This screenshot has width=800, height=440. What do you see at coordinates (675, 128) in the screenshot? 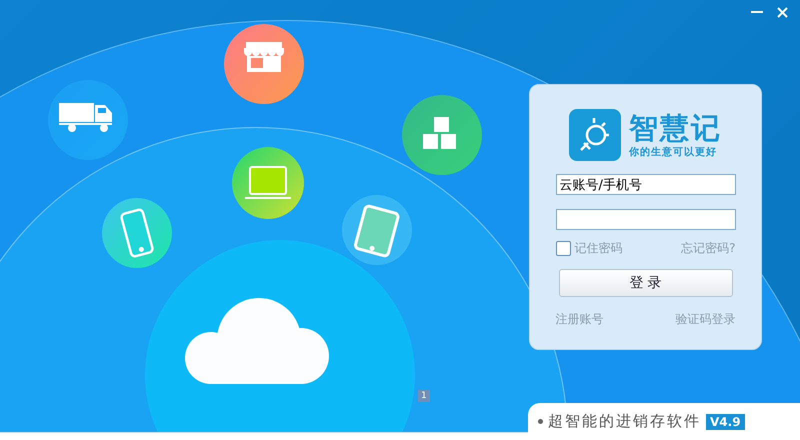
I see `app-name: 智慧记` at bounding box center [675, 128].